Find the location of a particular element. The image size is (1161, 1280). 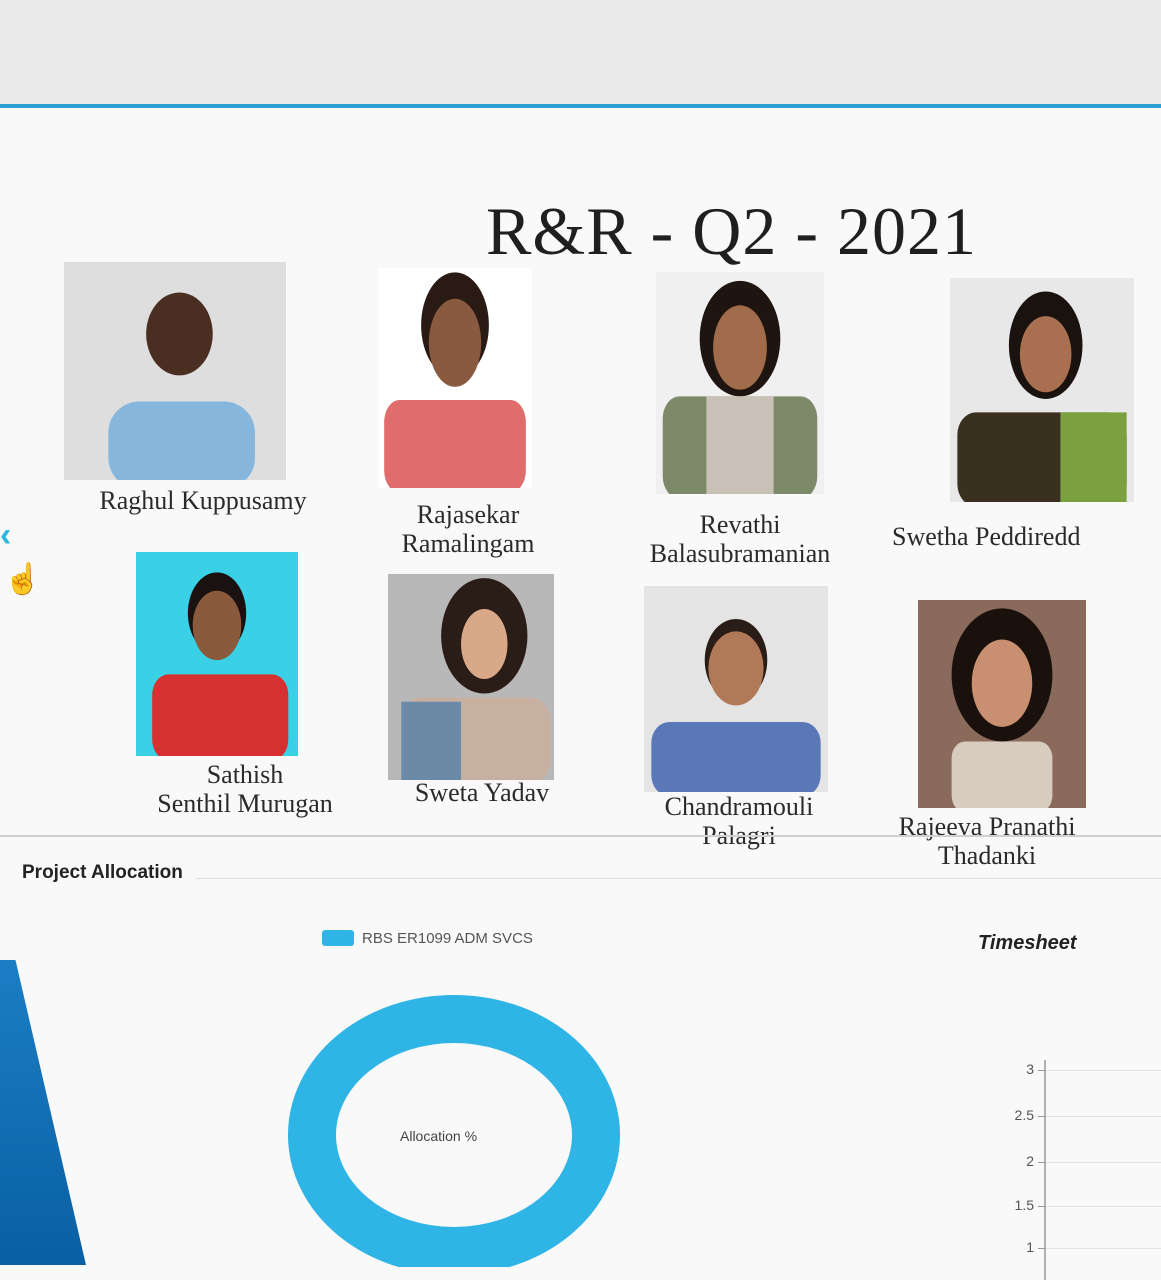

hand-pointer-icon: ☝ is located at coordinates (23, 579).